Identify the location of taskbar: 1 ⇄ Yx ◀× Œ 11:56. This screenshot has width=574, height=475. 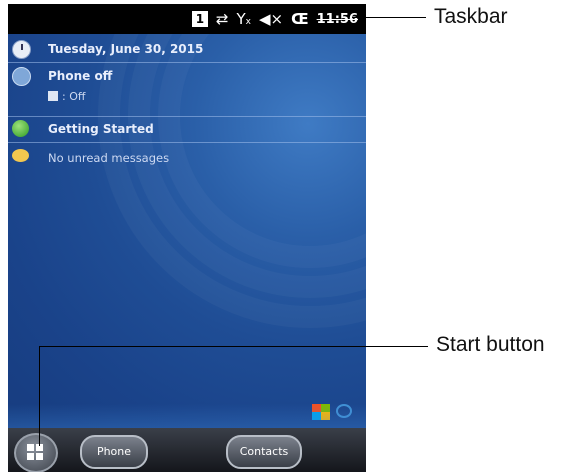
(187, 19).